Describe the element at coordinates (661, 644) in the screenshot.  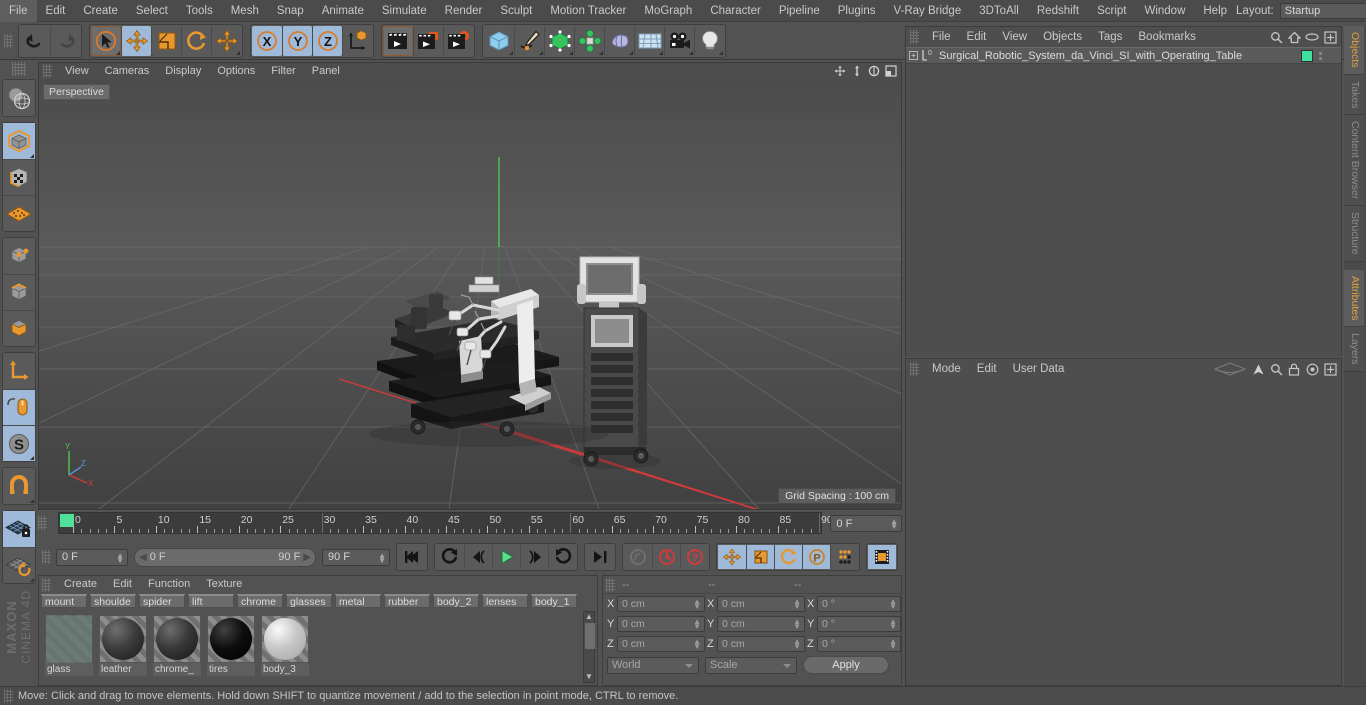
I see `position-z-field: 0 cm ▲ ▼` at that location.